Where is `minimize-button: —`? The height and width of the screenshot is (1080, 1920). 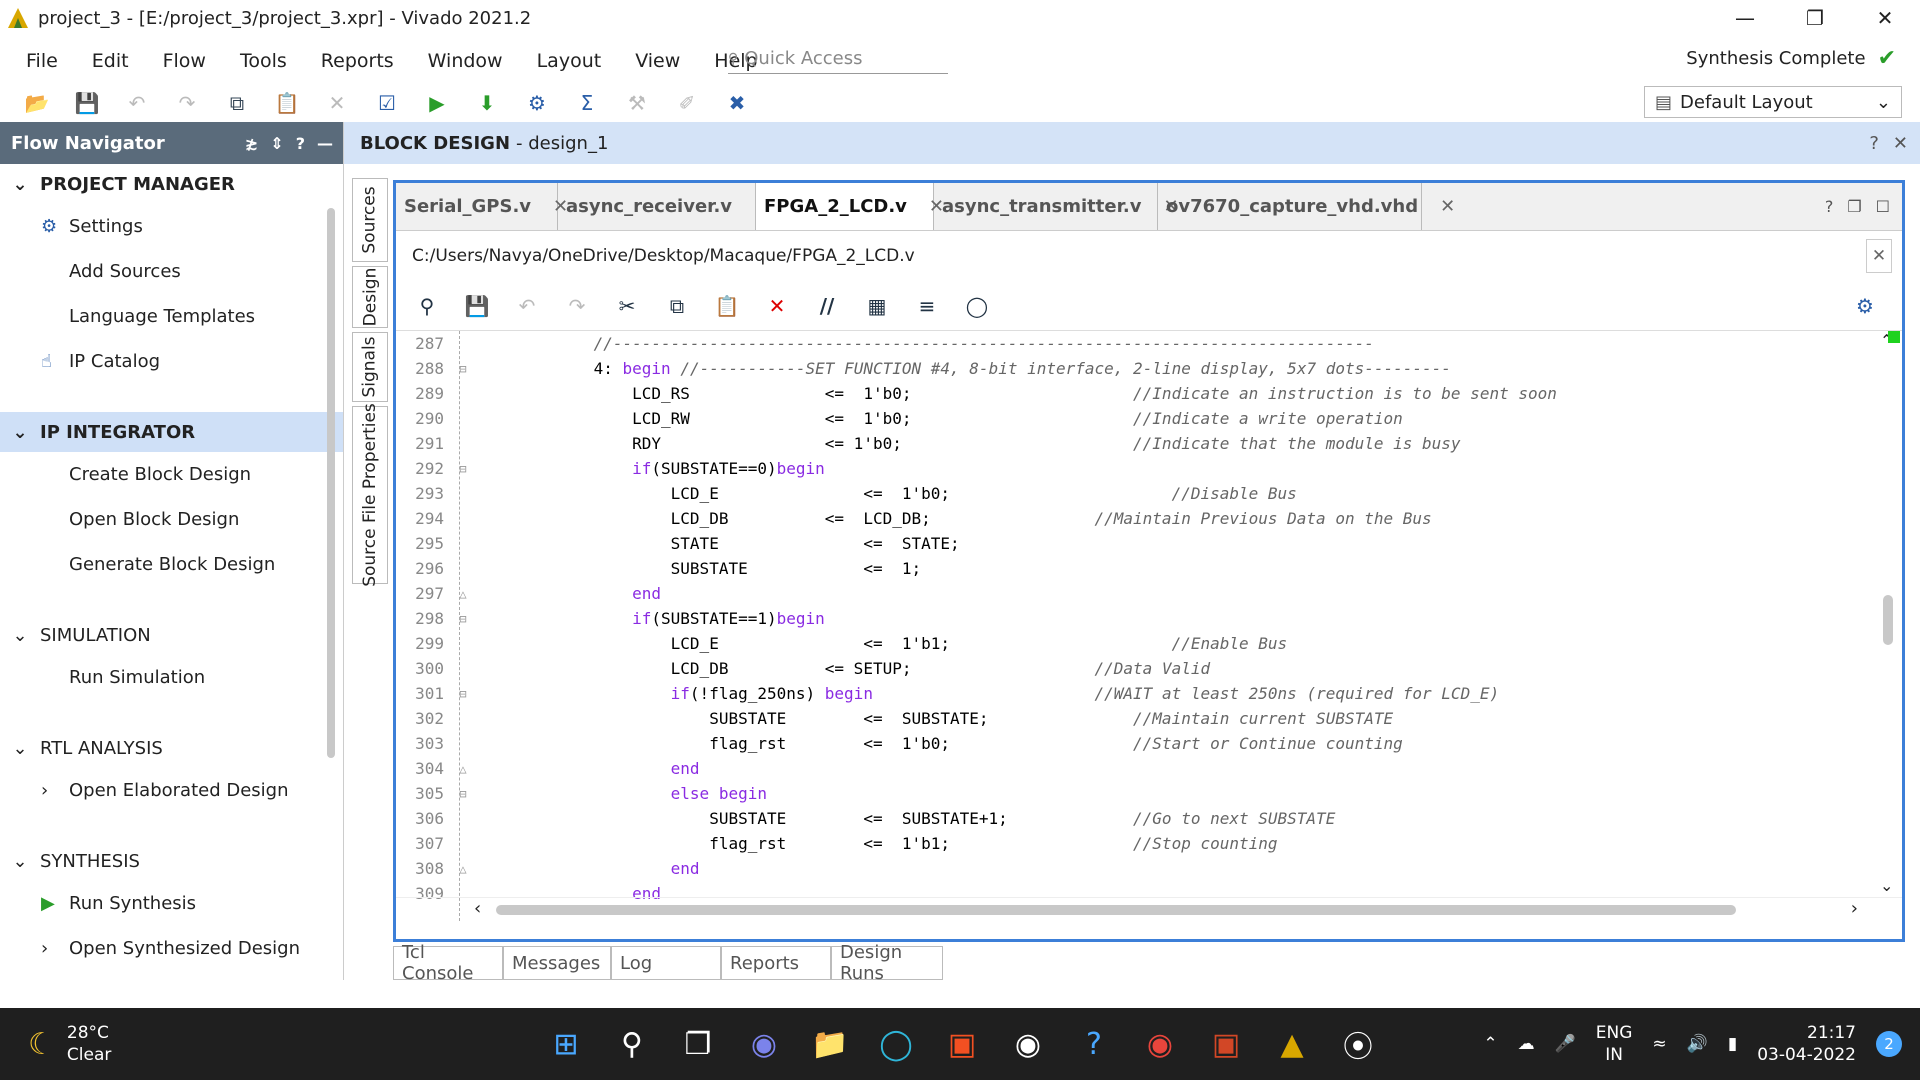 minimize-button: — is located at coordinates (1745, 18).